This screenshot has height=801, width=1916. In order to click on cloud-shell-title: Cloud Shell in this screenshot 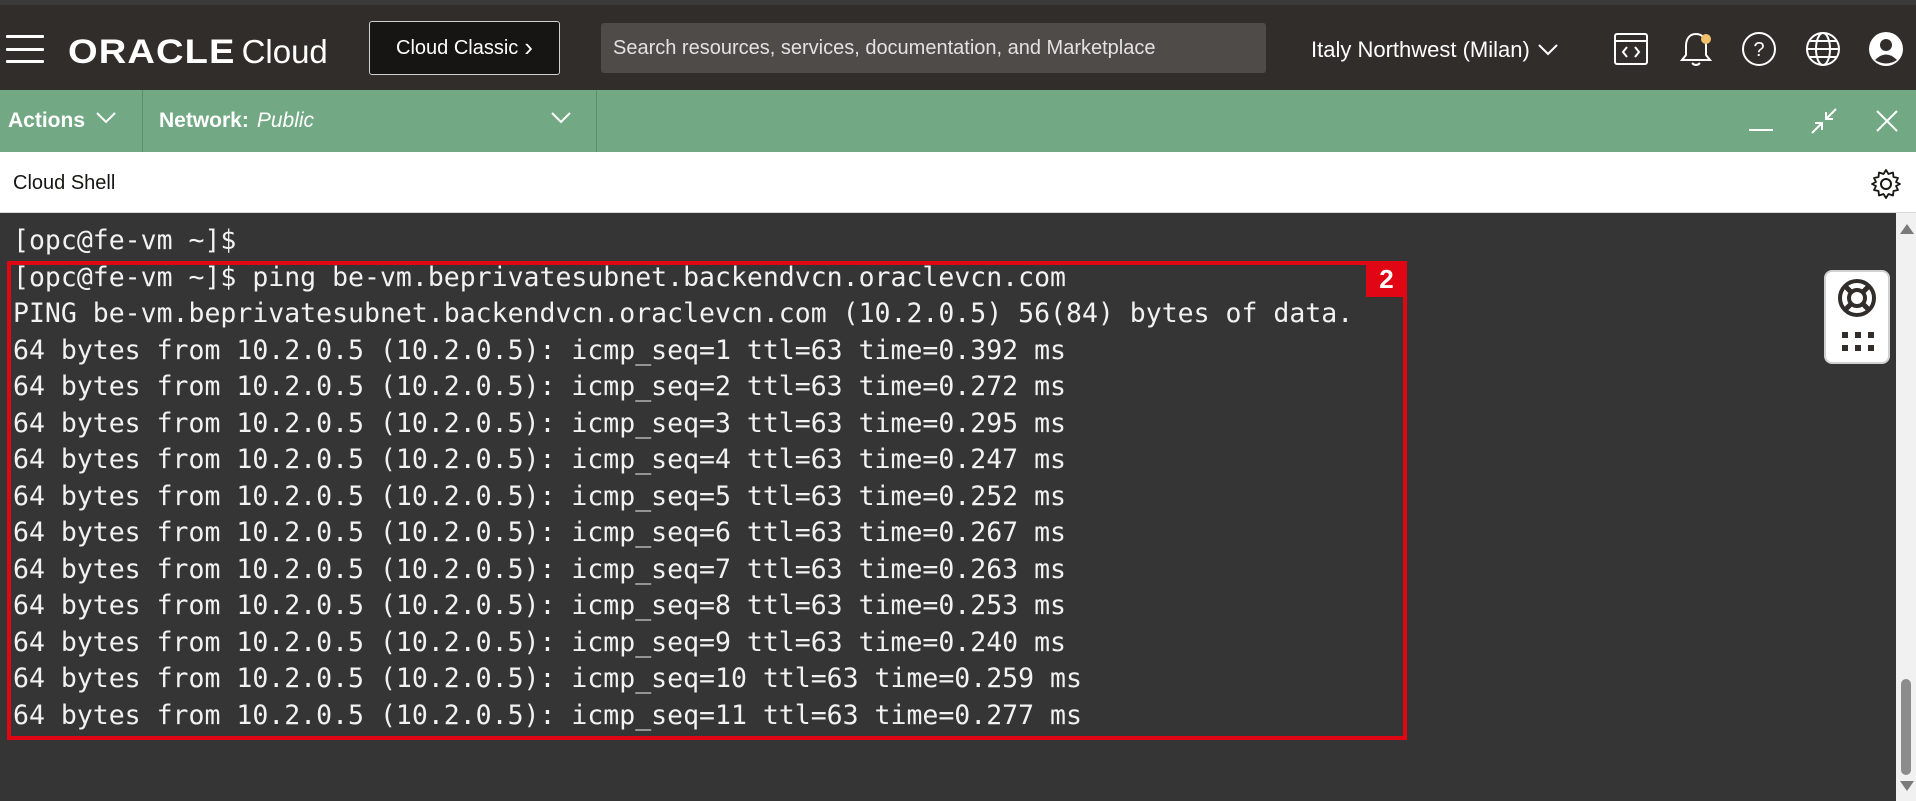, I will do `click(64, 183)`.